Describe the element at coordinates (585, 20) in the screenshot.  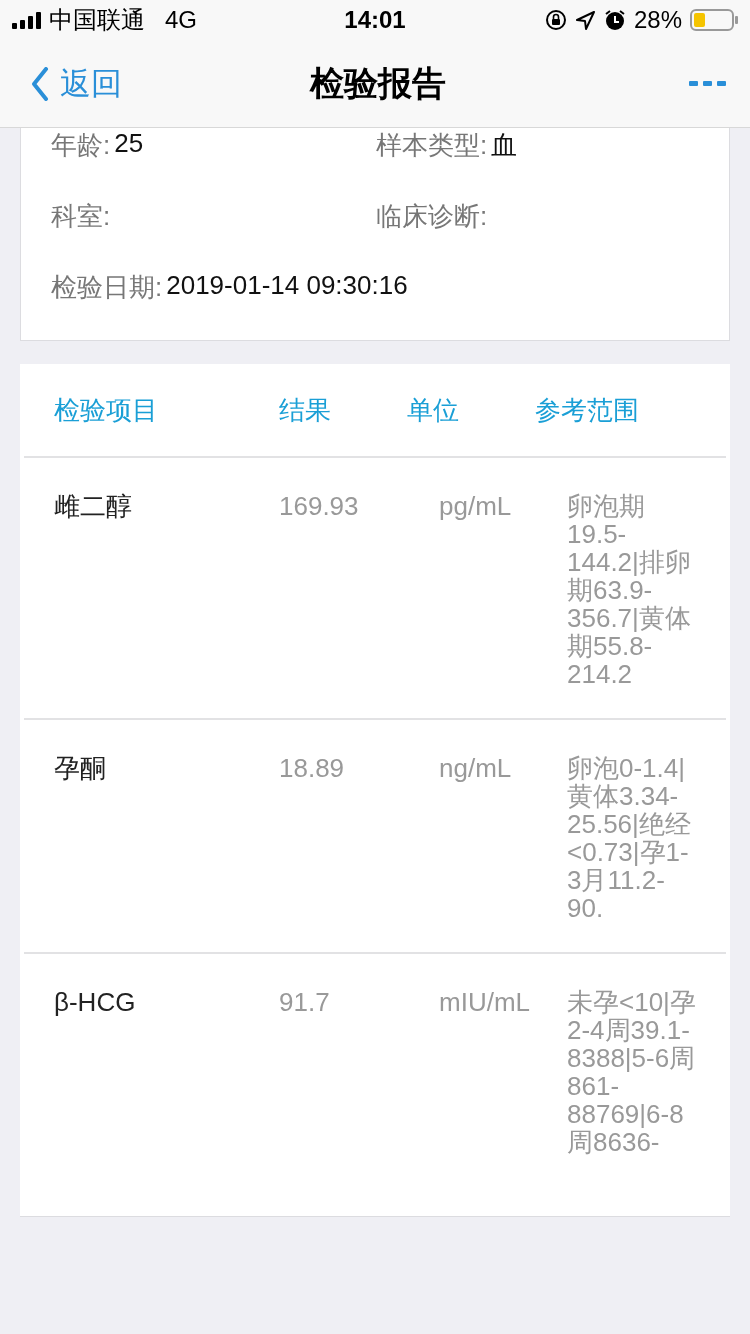
I see `location-arrow-icon` at that location.